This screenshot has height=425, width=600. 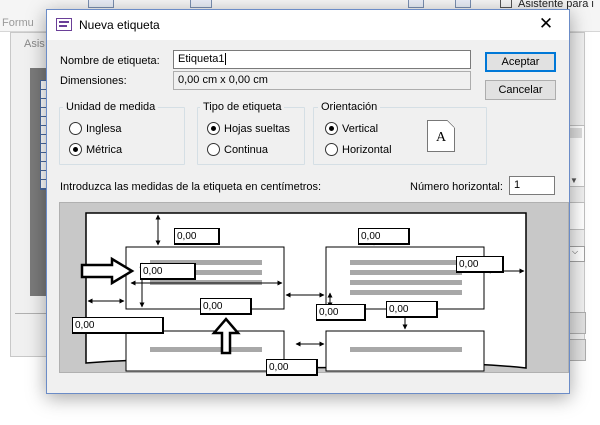 I want to click on row-spacing-field: 0,00, so click(x=412, y=309).